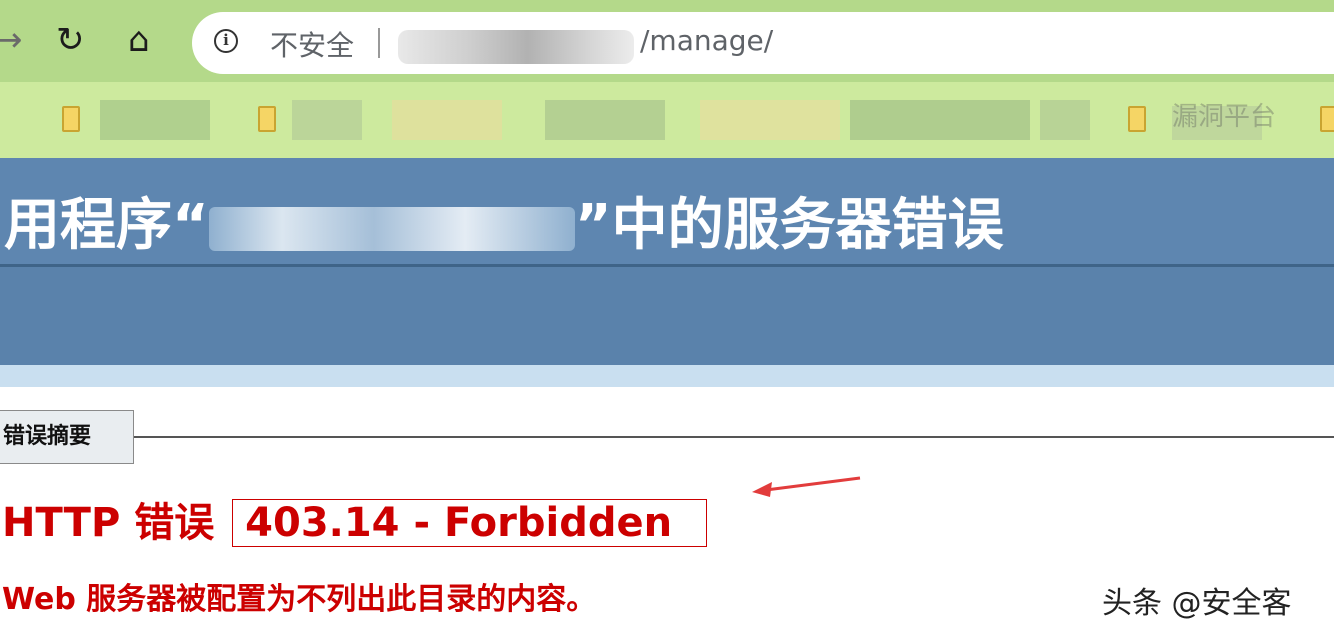 The height and width of the screenshot is (631, 1334). Describe the element at coordinates (108, 523) in the screenshot. I see `http-error-label: HTTP 错误` at that location.